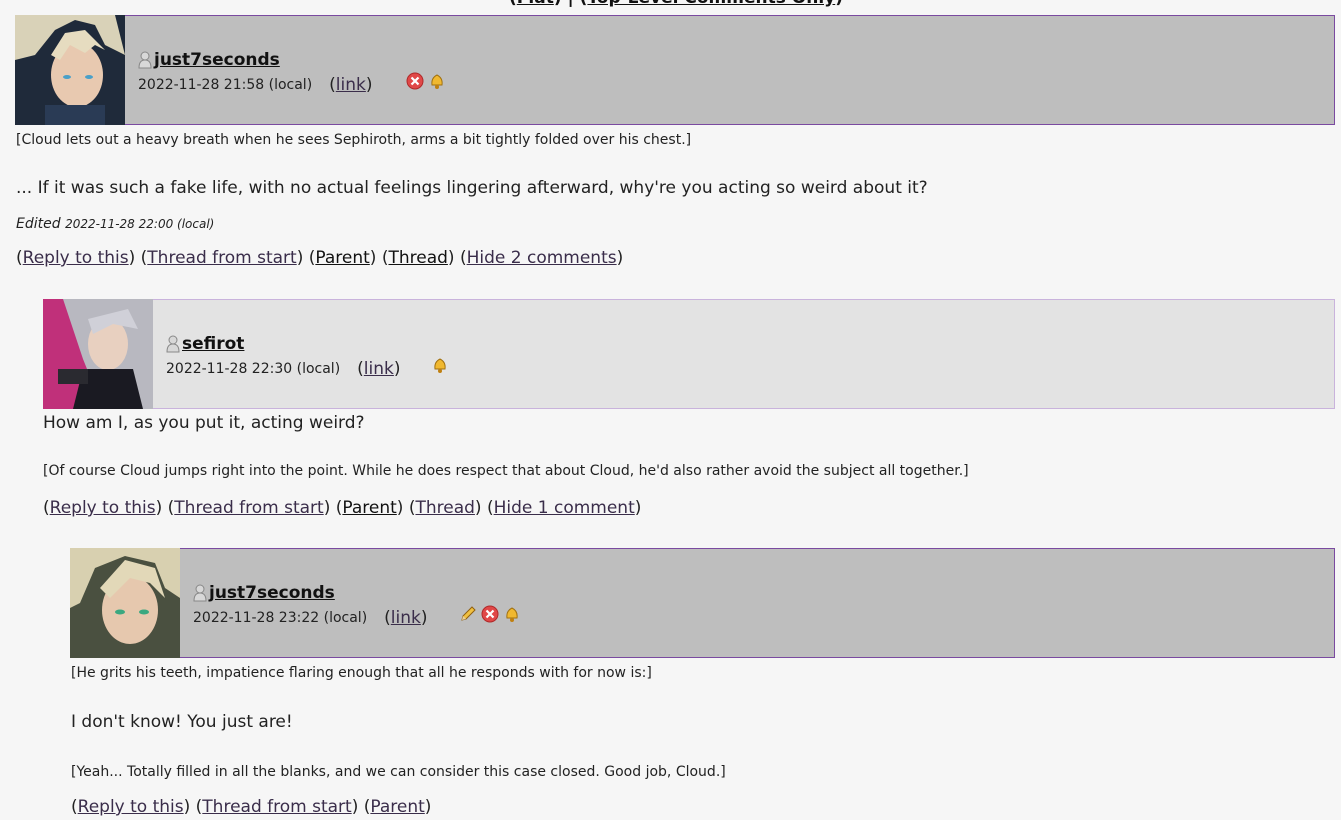 This screenshot has width=1341, height=820. Describe the element at coordinates (513, 4) in the screenshot. I see `nav-paren: (` at that location.